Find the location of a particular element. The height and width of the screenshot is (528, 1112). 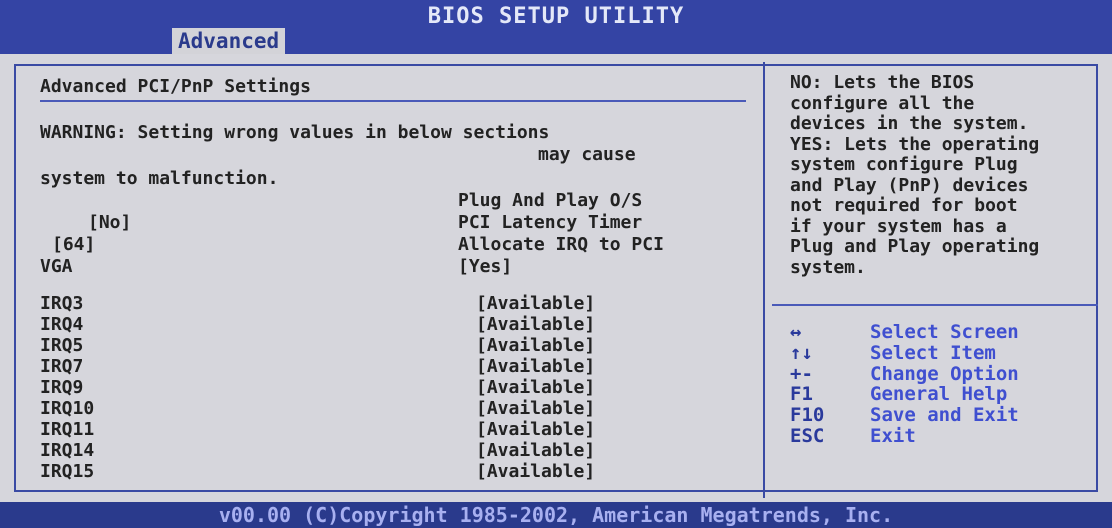

bios-title: BIOS SETUP UTILITY is located at coordinates (556, 16).